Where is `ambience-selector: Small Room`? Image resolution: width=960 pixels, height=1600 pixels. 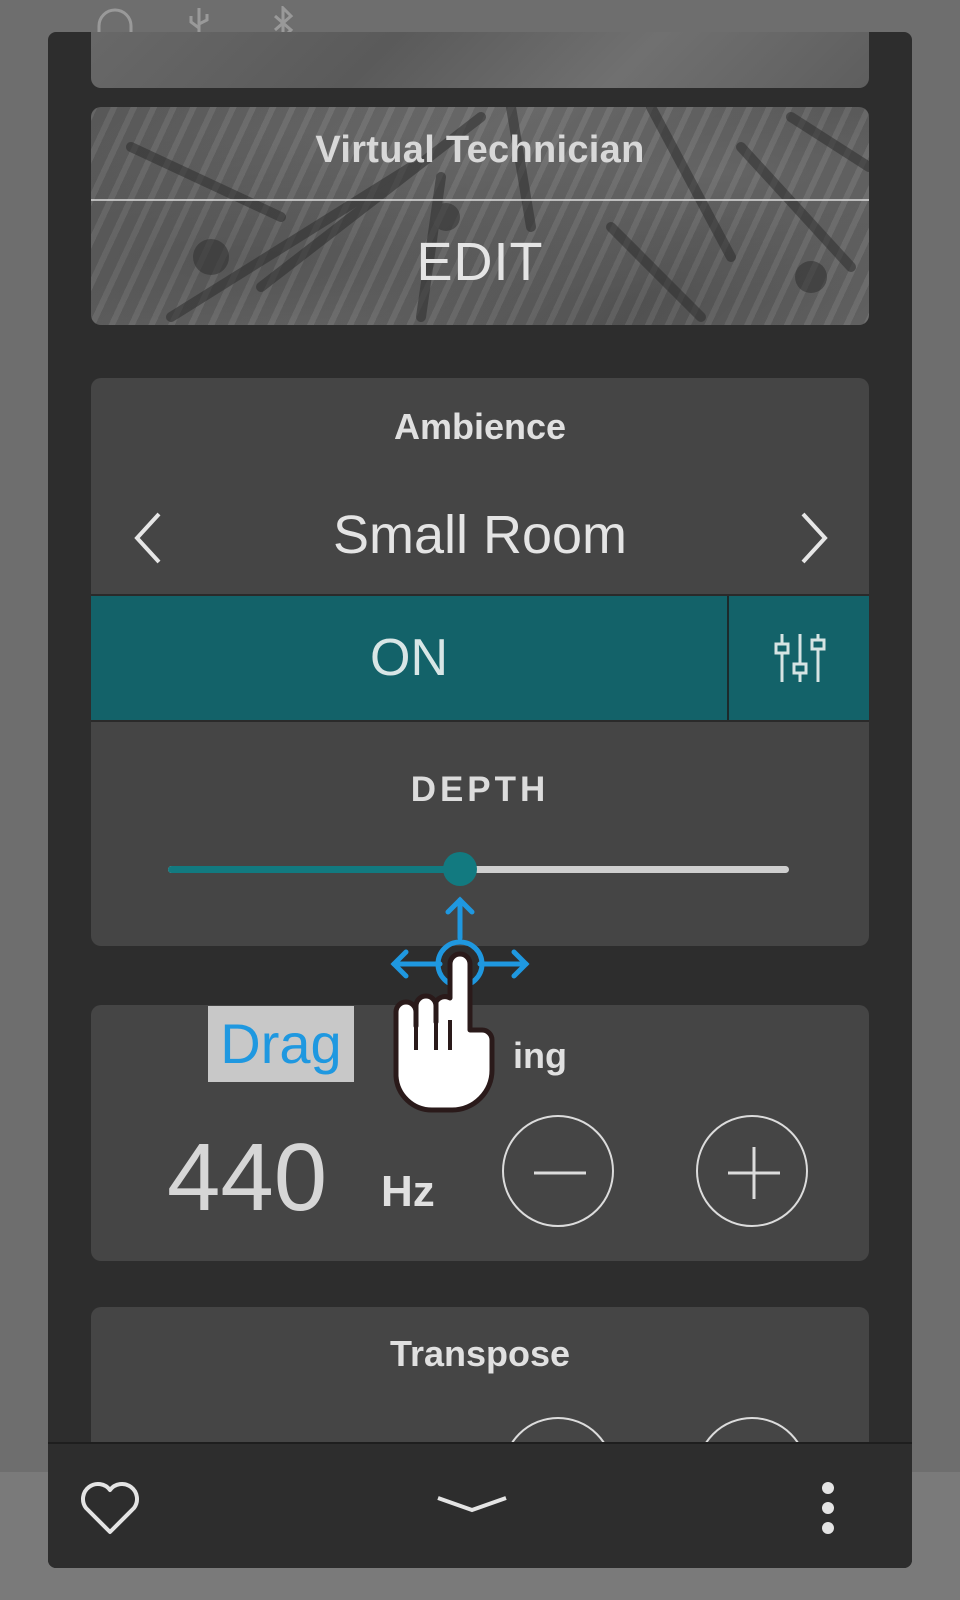 ambience-selector: Small Room is located at coordinates (480, 540).